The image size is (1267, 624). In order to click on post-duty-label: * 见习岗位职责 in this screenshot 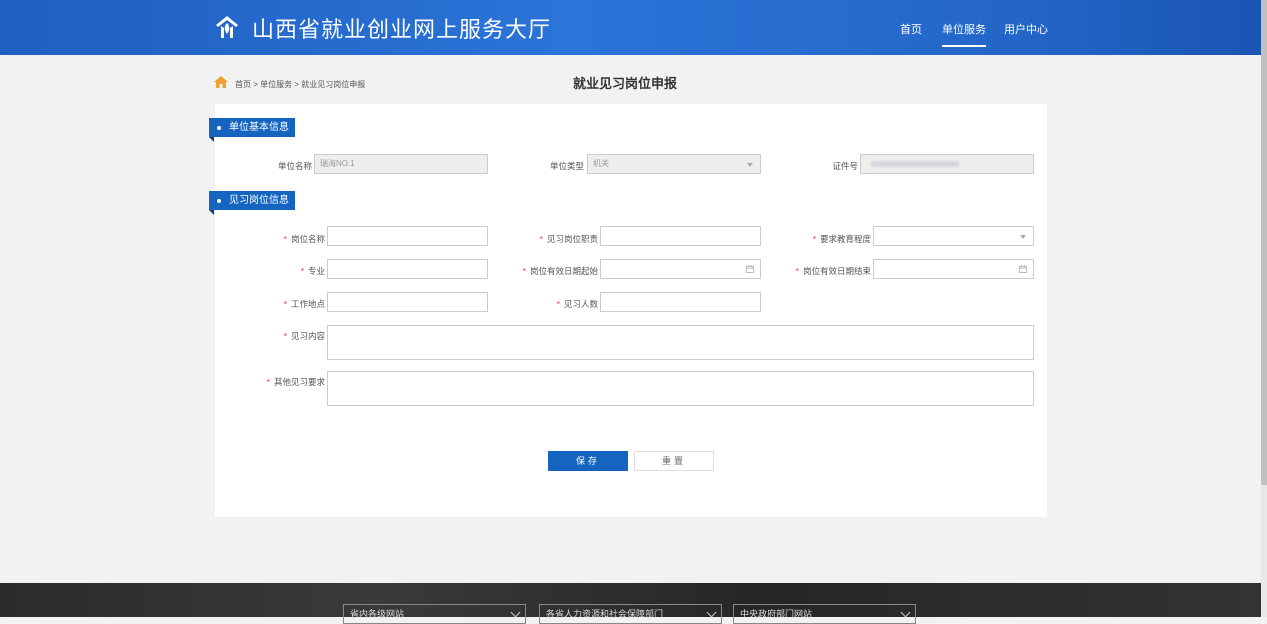, I will do `click(551, 239)`.